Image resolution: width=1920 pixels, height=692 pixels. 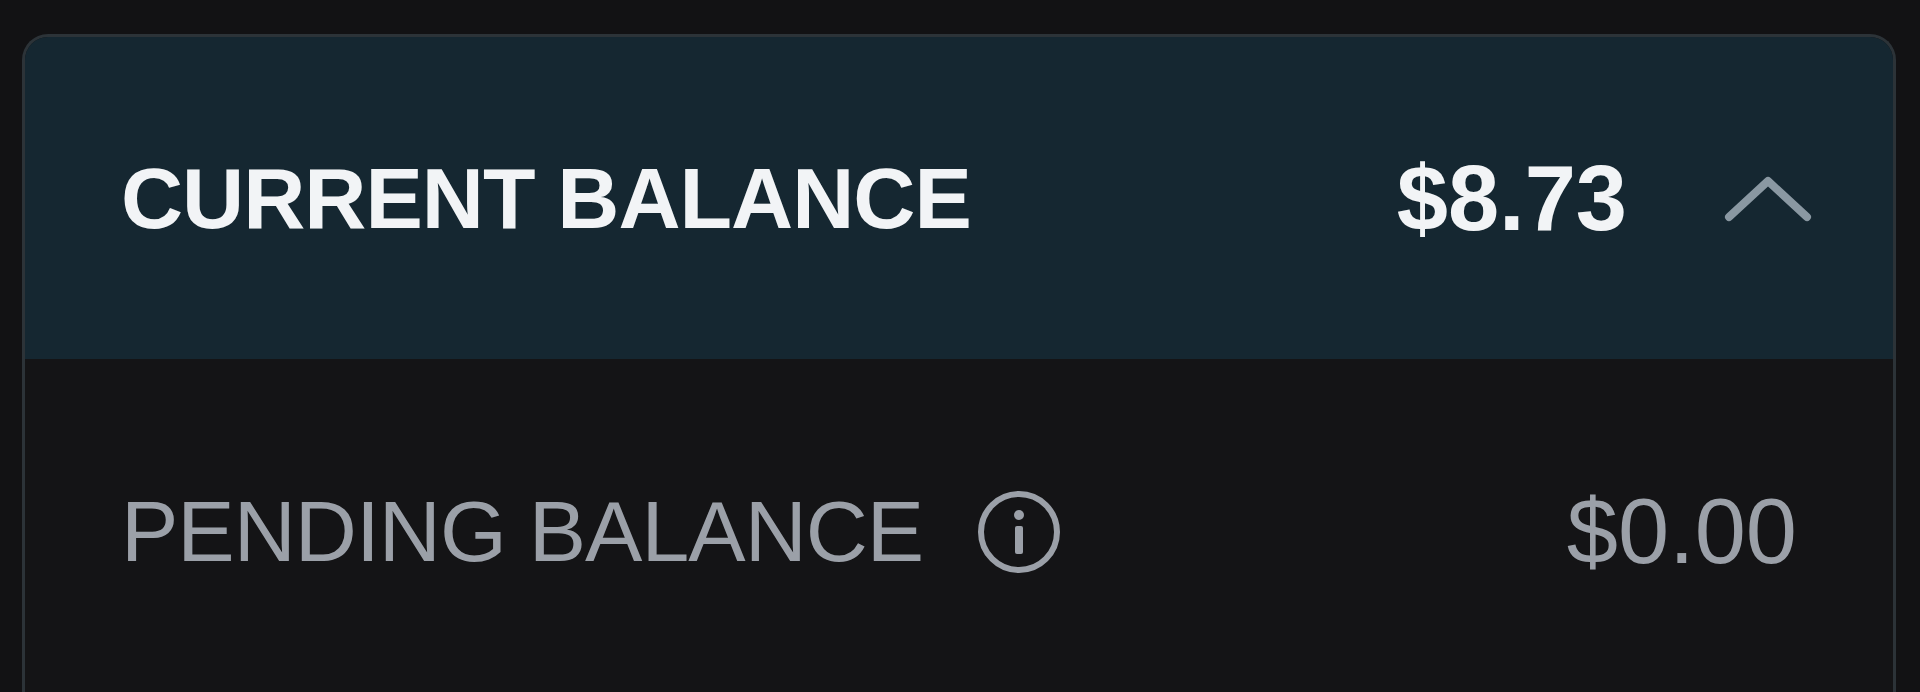 I want to click on pending-balance-amount: $0.00, so click(x=1681, y=531).